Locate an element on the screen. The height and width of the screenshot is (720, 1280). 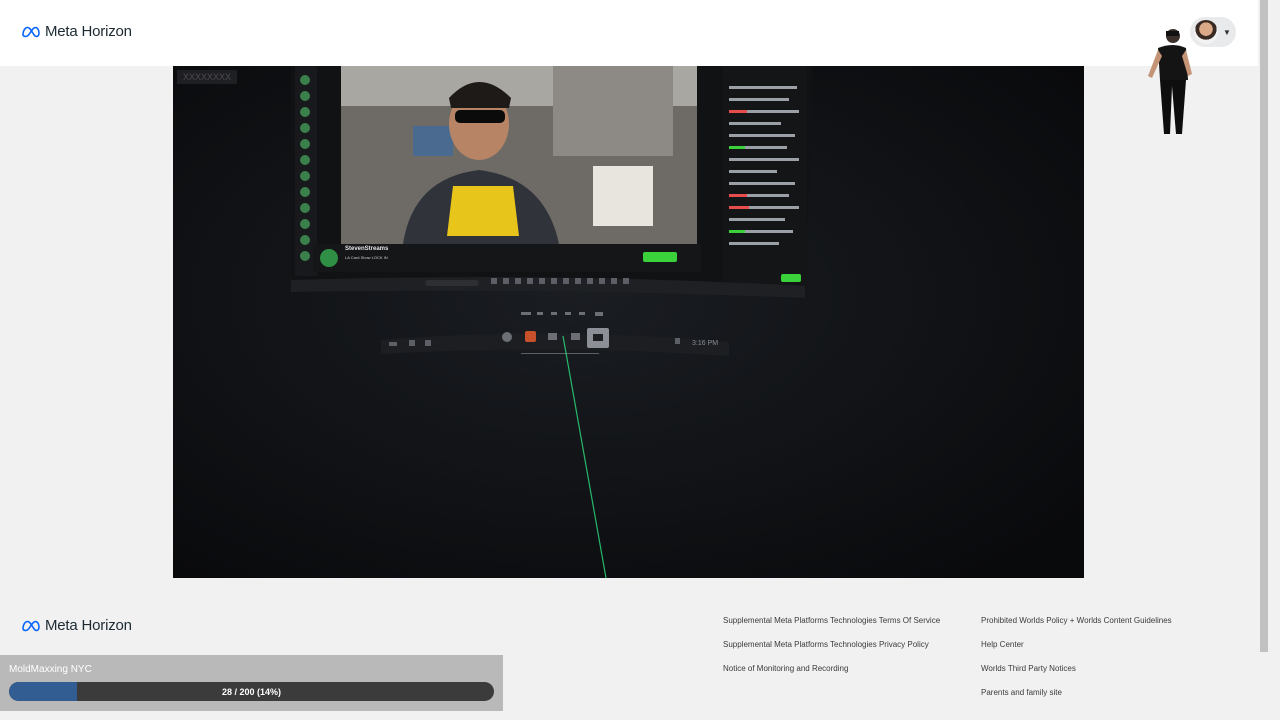
progress-bar: 28 / 200 (14%) is located at coordinates (251, 691).